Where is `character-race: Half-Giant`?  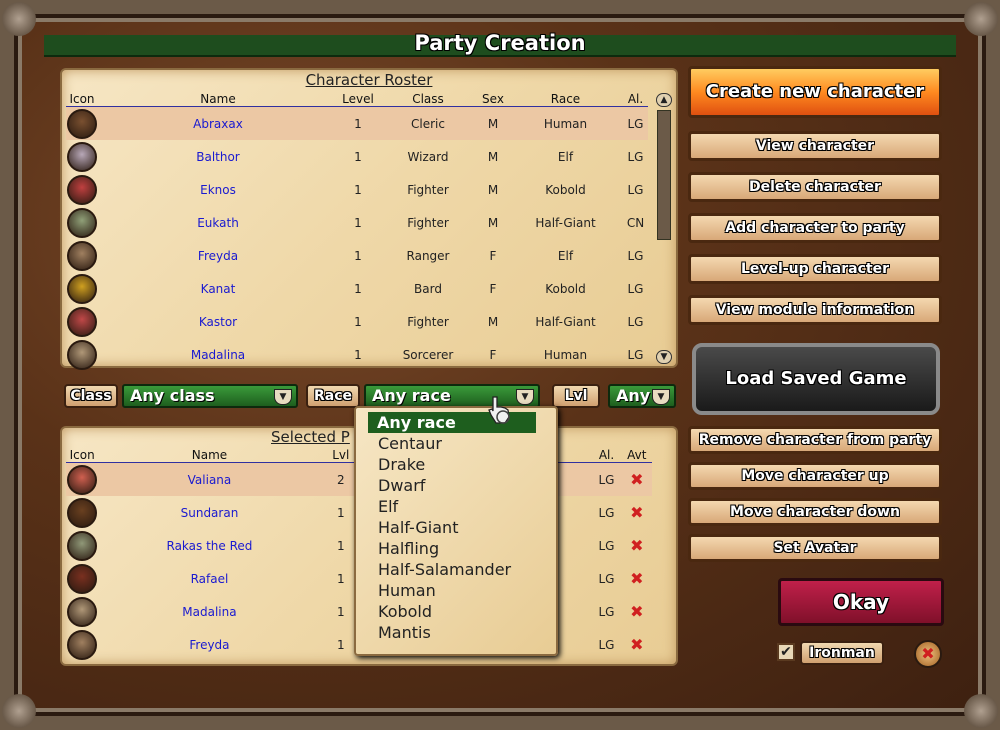 character-race: Half-Giant is located at coordinates (565, 321).